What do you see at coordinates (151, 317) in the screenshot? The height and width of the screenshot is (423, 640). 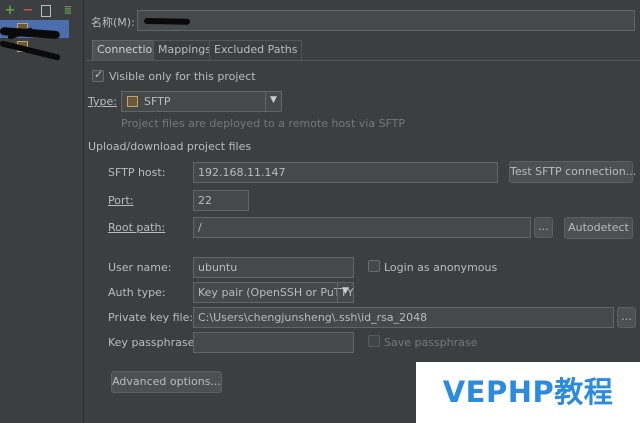 I see `private-key-label: Private key file:` at bounding box center [151, 317].